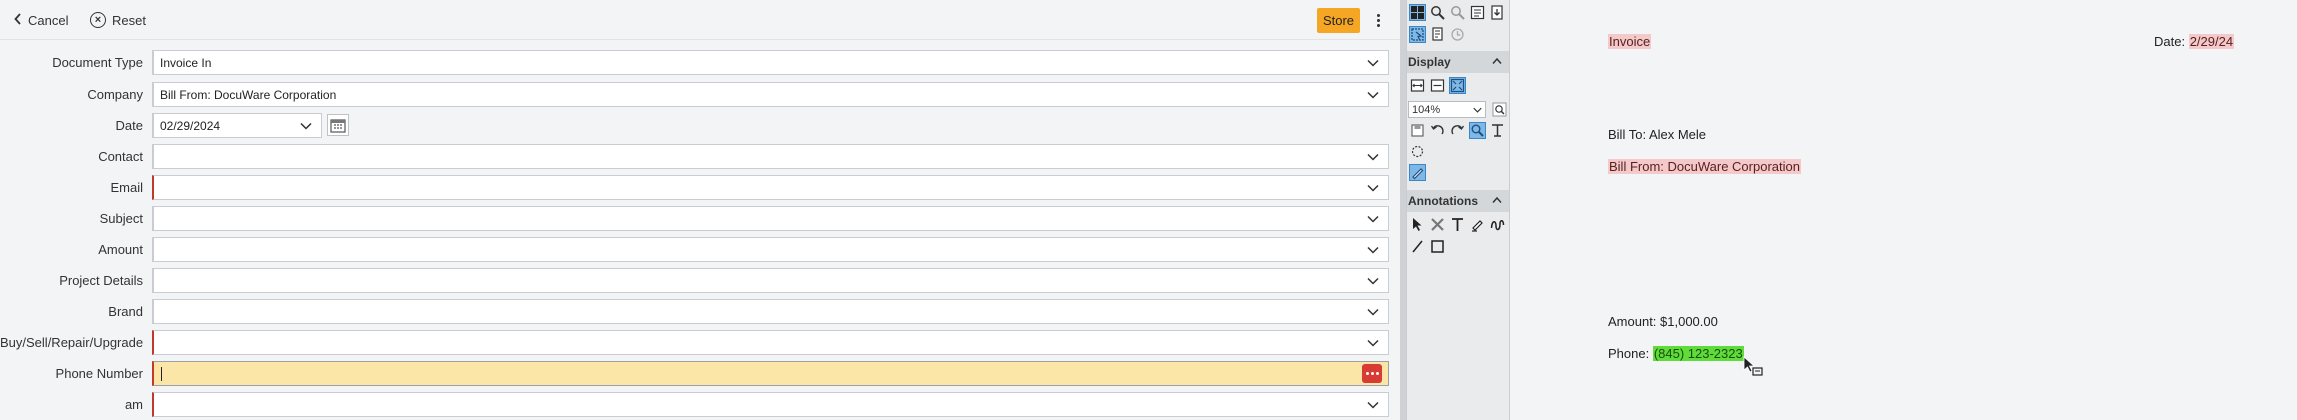 Image resolution: width=2297 pixels, height=420 pixels. Describe the element at coordinates (770, 342) in the screenshot. I see `buy-sell-repair-upgrade-select` at that location.